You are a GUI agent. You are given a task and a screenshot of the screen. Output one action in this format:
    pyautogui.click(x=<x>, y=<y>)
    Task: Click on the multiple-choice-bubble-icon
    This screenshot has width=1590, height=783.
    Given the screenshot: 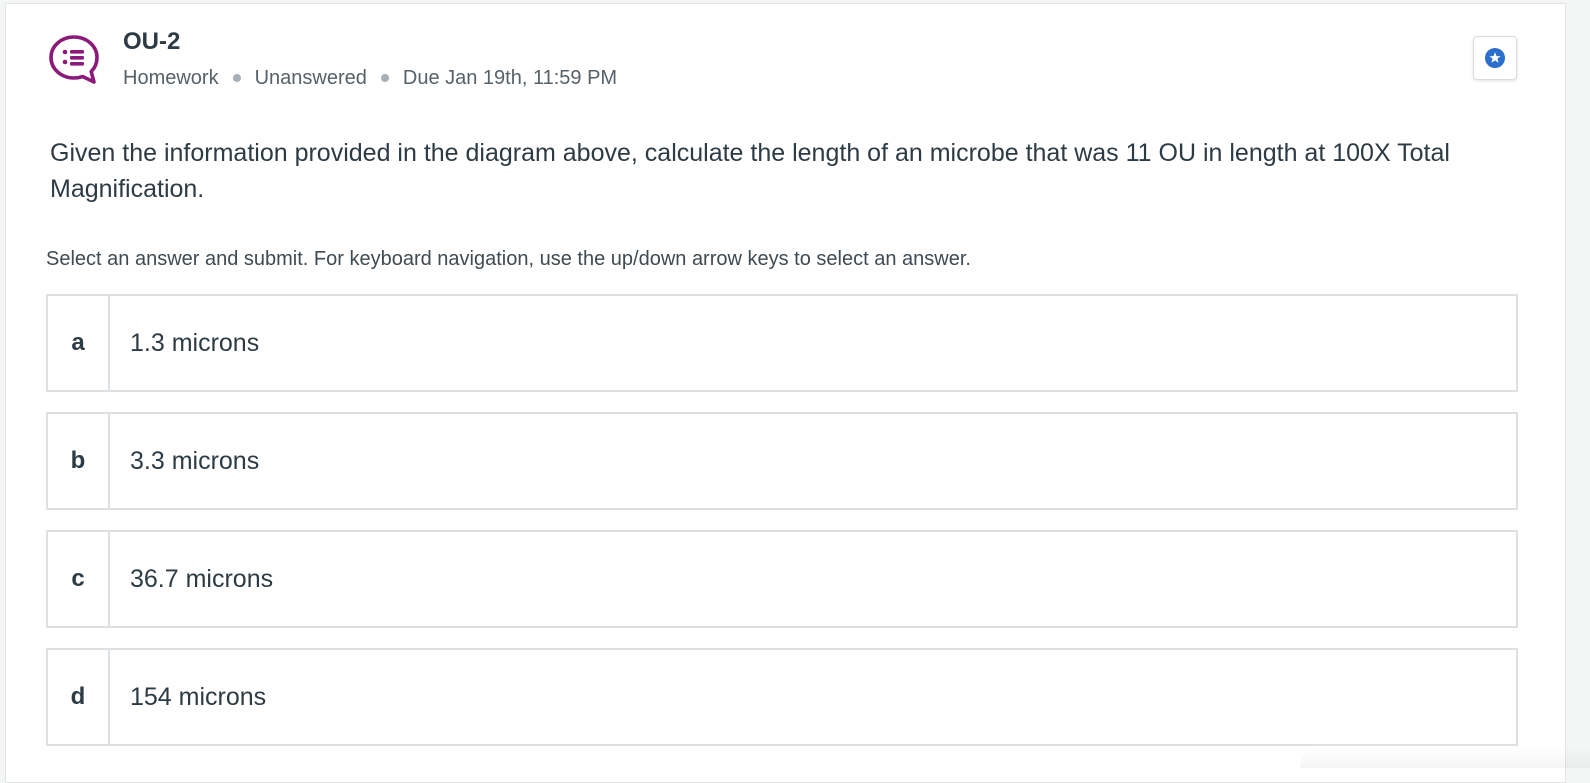 What is the action you would take?
    pyautogui.click(x=74, y=59)
    